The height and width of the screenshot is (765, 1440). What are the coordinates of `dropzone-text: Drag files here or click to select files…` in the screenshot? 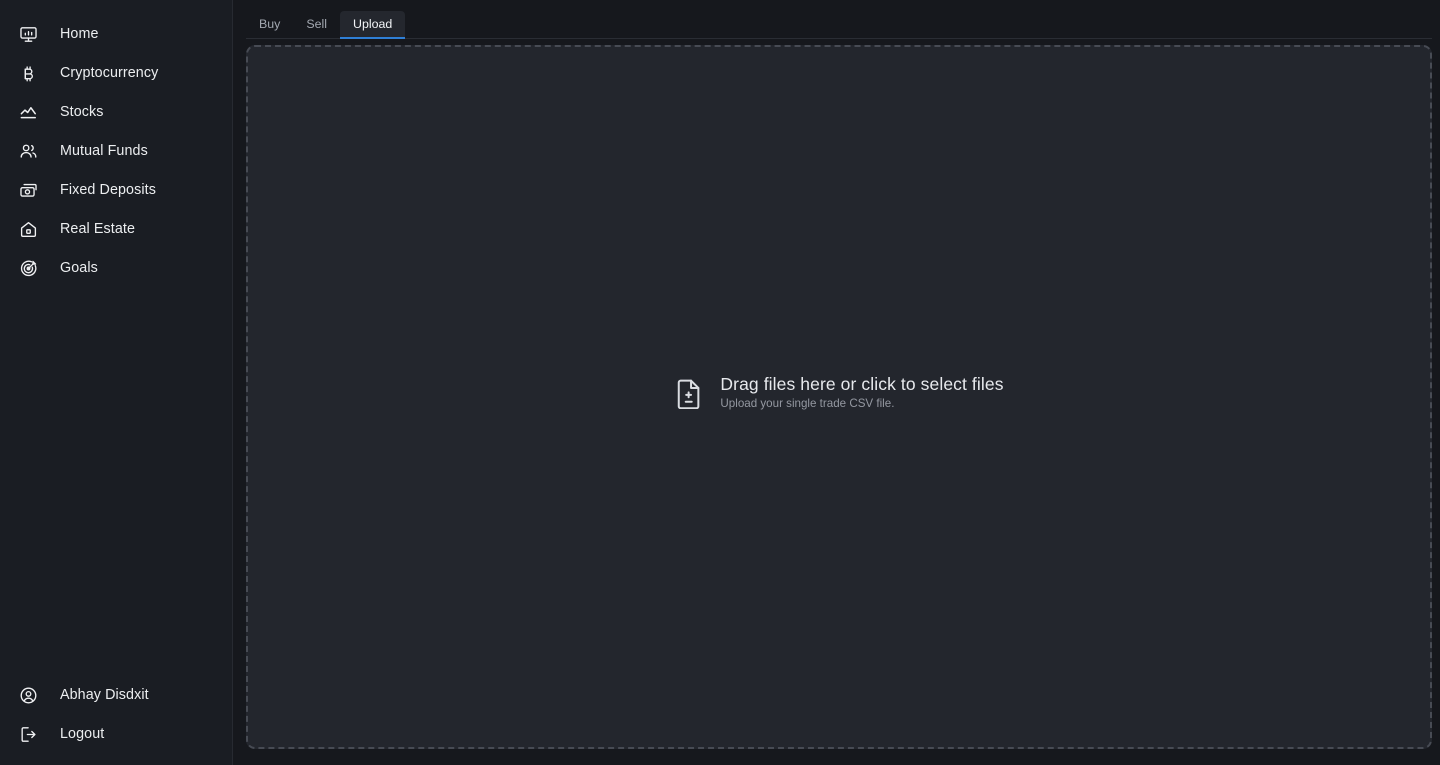 It's located at (862, 392).